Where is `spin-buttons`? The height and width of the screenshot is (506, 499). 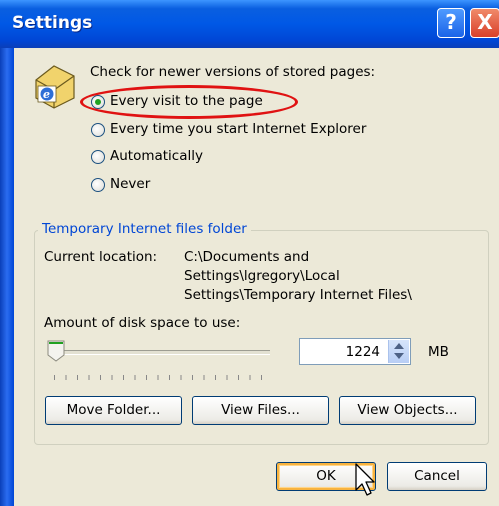 spin-buttons is located at coordinates (398, 351).